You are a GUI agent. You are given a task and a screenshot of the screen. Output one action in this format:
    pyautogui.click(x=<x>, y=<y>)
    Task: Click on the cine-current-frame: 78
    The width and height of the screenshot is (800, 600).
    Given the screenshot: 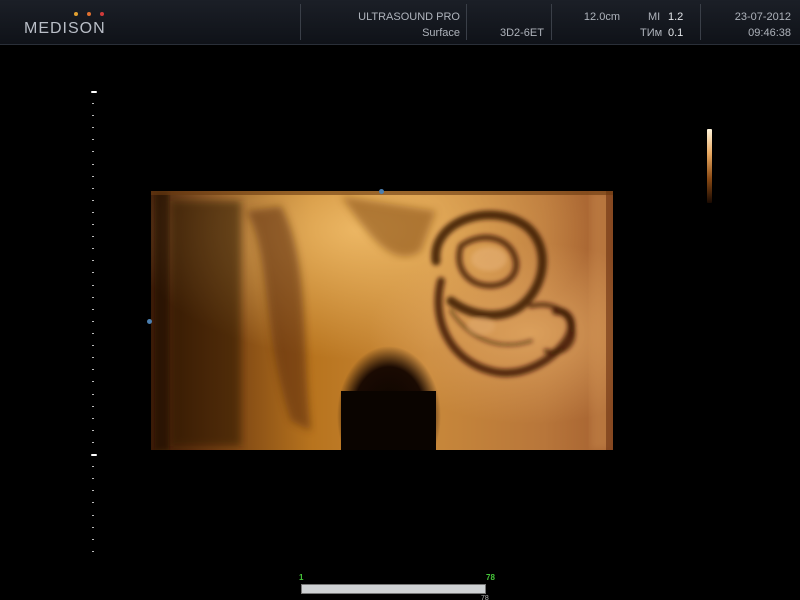 What is the action you would take?
    pyautogui.click(x=485, y=597)
    